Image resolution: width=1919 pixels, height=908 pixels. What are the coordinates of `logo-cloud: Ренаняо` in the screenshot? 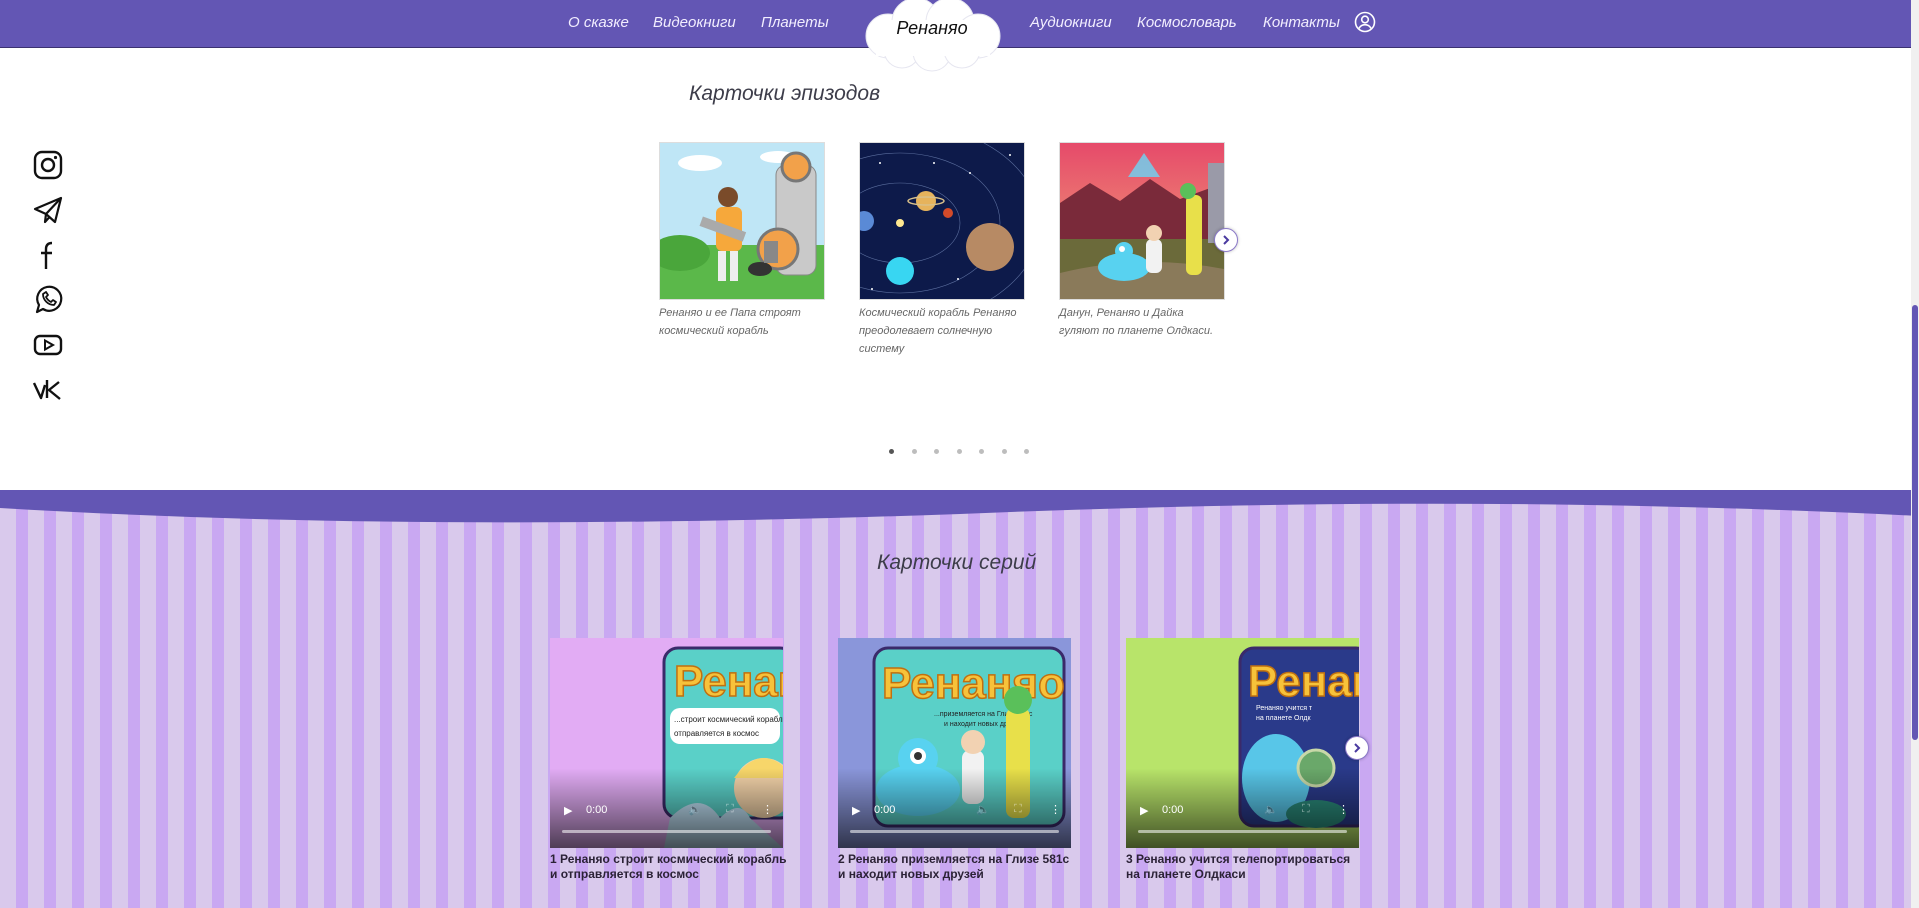 It's located at (932, 36).